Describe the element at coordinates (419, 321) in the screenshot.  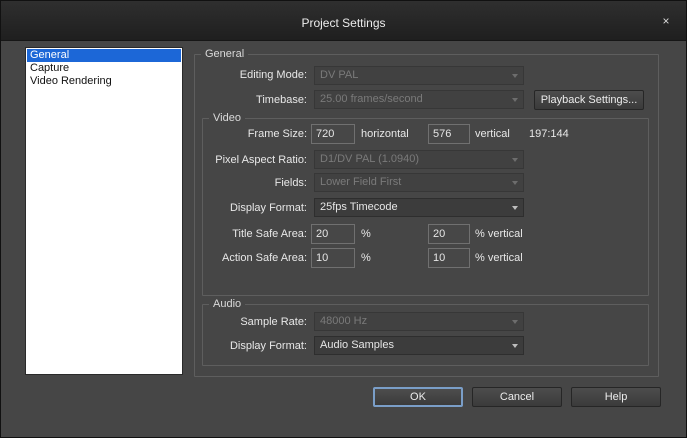
I see `sample-rate-dropdown: 48000 Hz` at that location.